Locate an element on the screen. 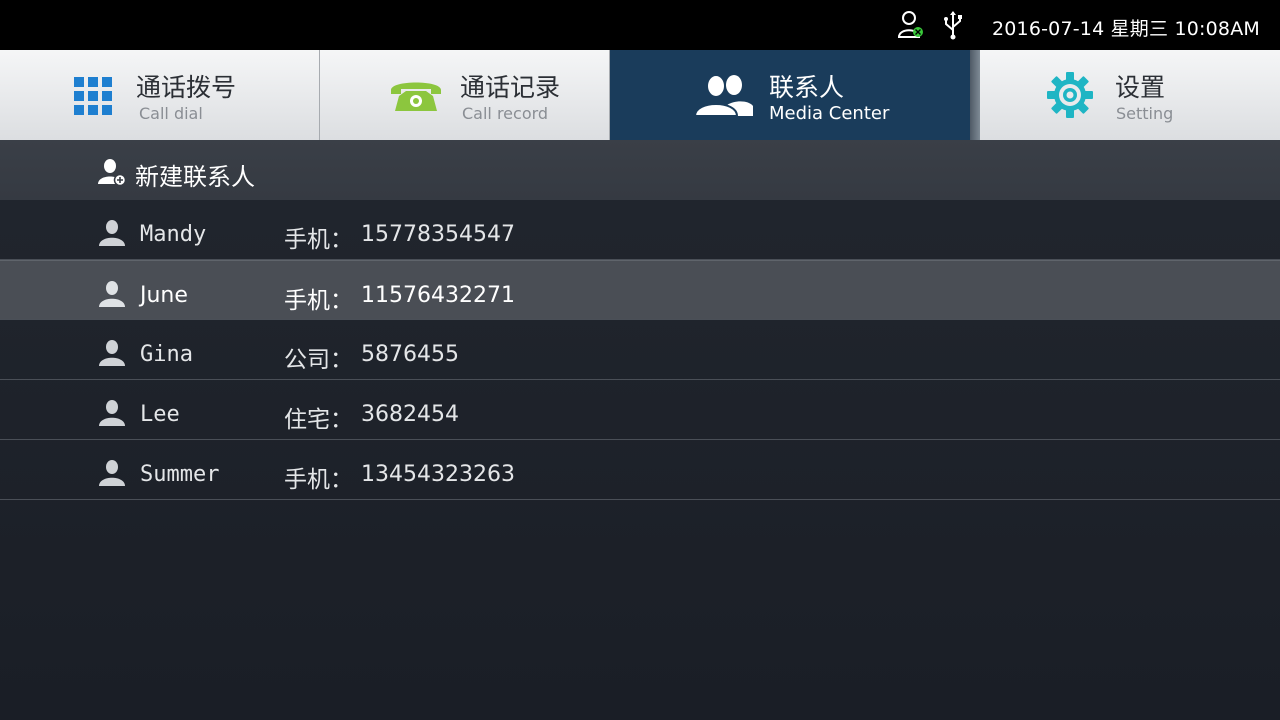 Image resolution: width=1280 pixels, height=720 pixels. contact-name: Gina is located at coordinates (166, 354).